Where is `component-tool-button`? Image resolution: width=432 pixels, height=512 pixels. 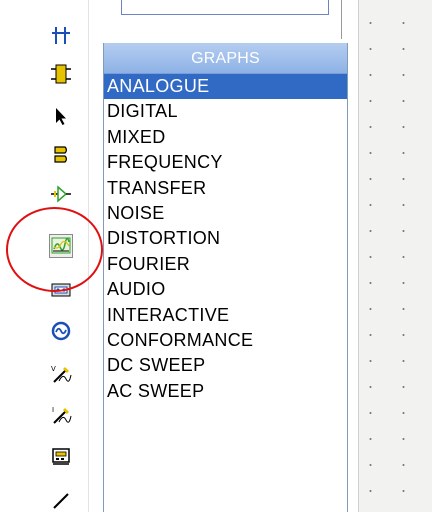
component-tool-button is located at coordinates (61, 74).